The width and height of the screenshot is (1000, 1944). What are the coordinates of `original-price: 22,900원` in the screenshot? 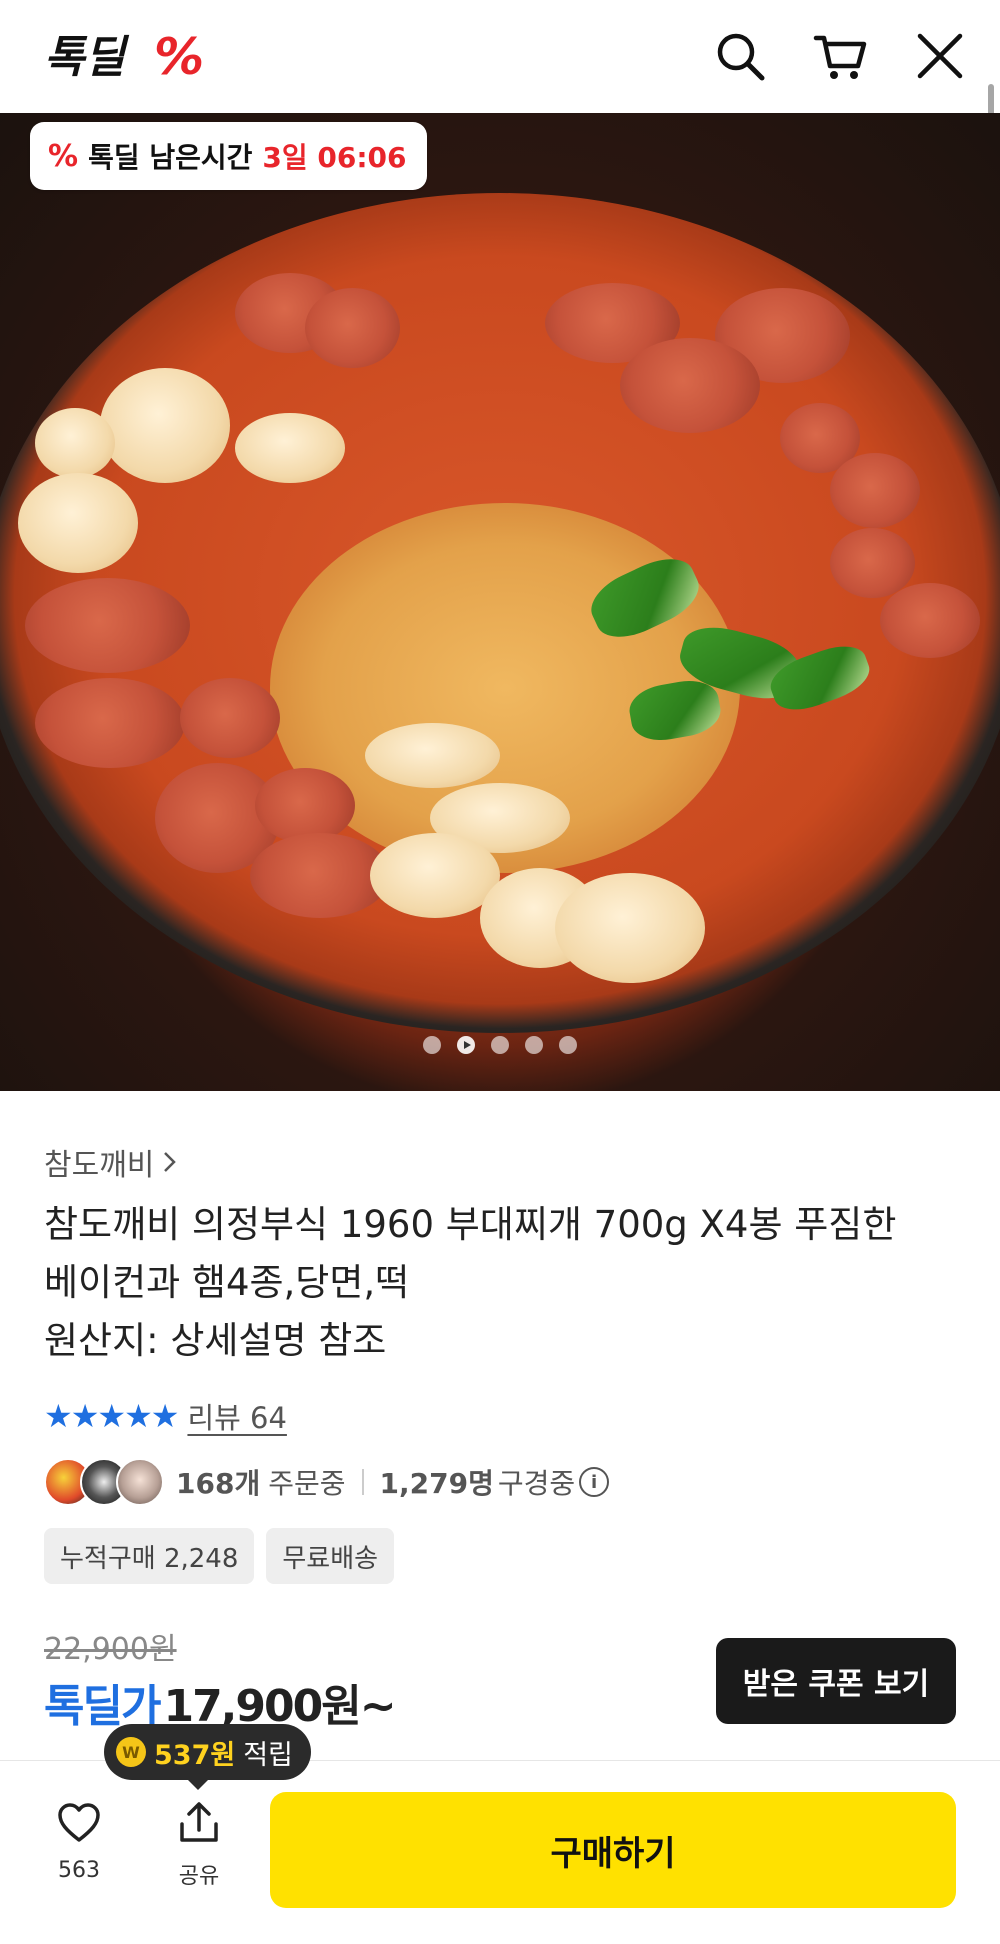 It's located at (110, 1649).